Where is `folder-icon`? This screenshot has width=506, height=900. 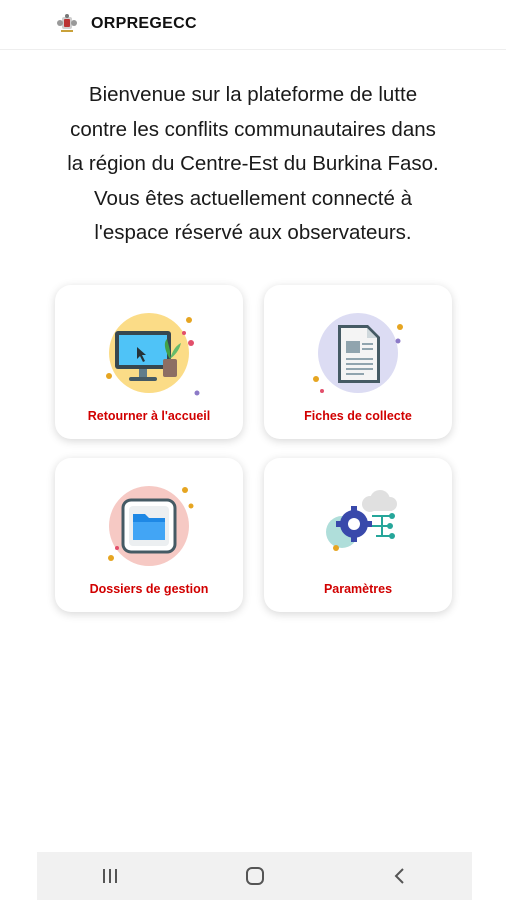 folder-icon is located at coordinates (151, 526).